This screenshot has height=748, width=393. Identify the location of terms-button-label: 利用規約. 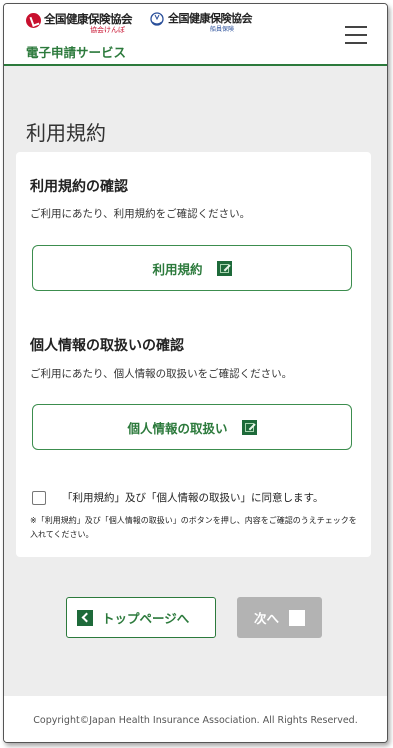
(177, 269).